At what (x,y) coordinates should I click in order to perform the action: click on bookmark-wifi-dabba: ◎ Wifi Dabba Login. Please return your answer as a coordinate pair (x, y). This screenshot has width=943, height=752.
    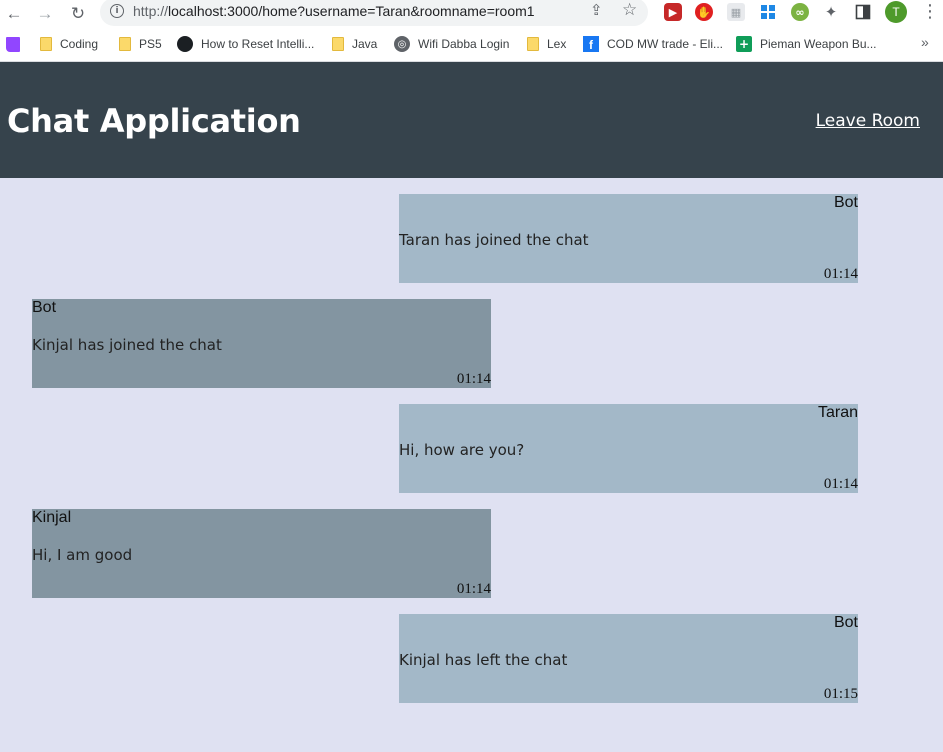
    Looking at the image, I should click on (451, 44).